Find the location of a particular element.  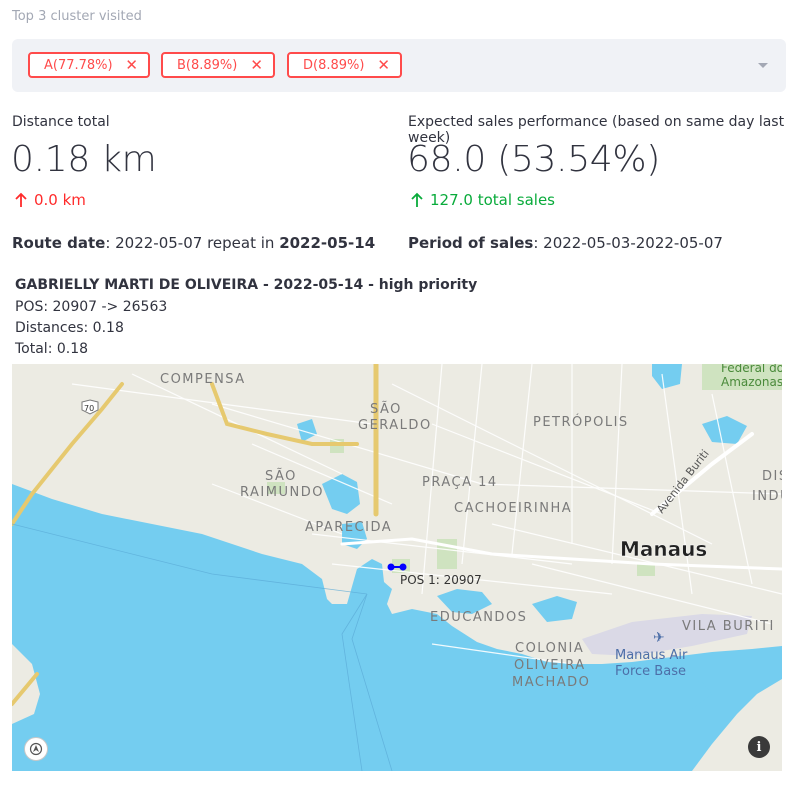

chevron-down-icon is located at coordinates (763, 65).